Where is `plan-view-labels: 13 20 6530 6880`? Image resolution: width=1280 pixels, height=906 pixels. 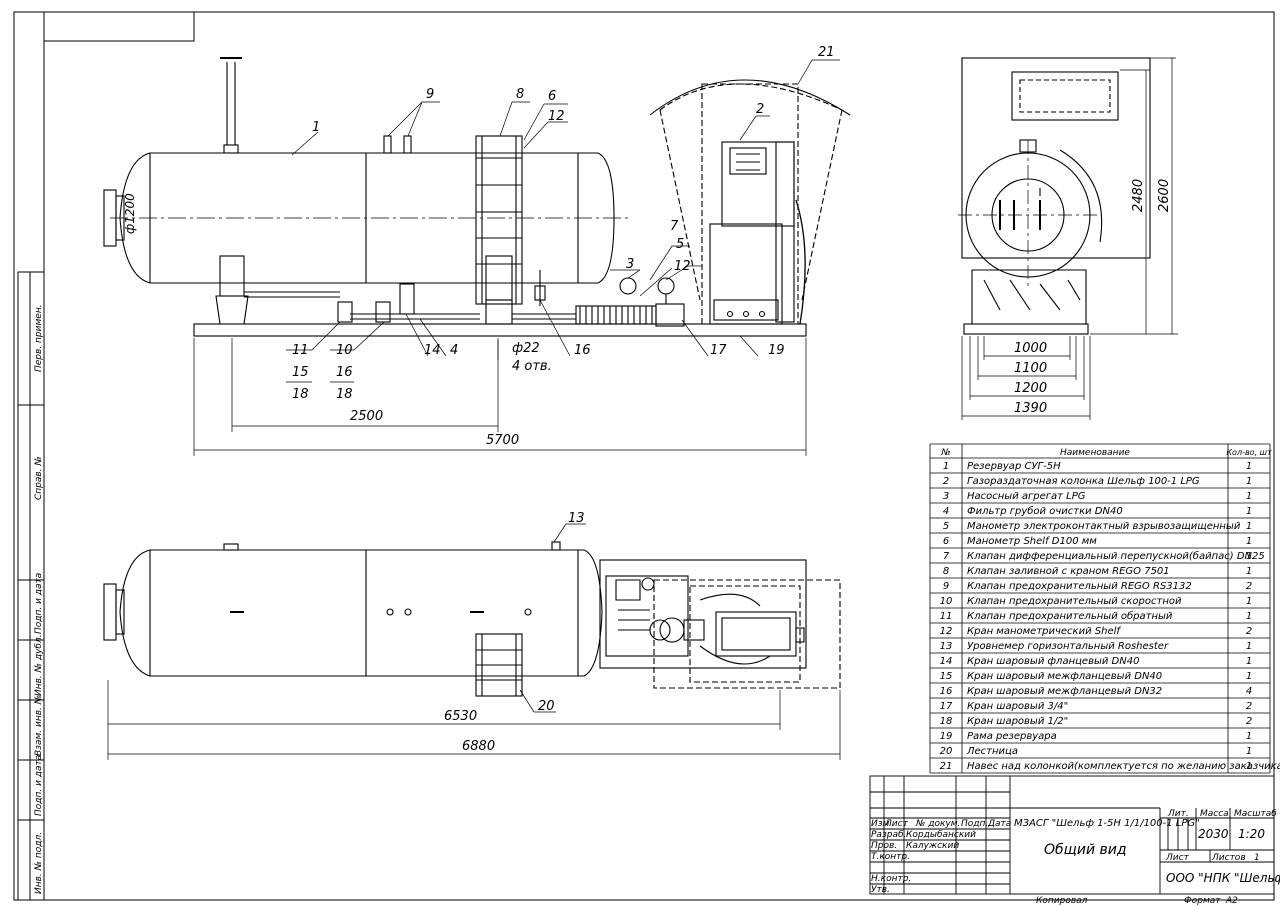 plan-view-labels: 13 20 6530 6880 is located at coordinates (514, 632).